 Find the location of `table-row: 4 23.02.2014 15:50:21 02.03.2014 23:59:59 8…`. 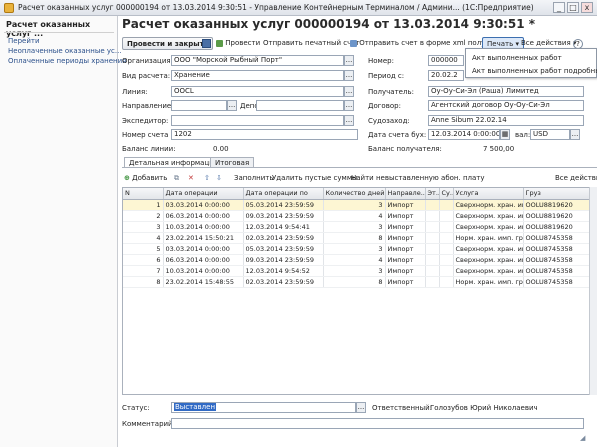

table-row: 4 23.02.2014 15:50:21 02.03.2014 23:59:59 8… is located at coordinates (359, 238).